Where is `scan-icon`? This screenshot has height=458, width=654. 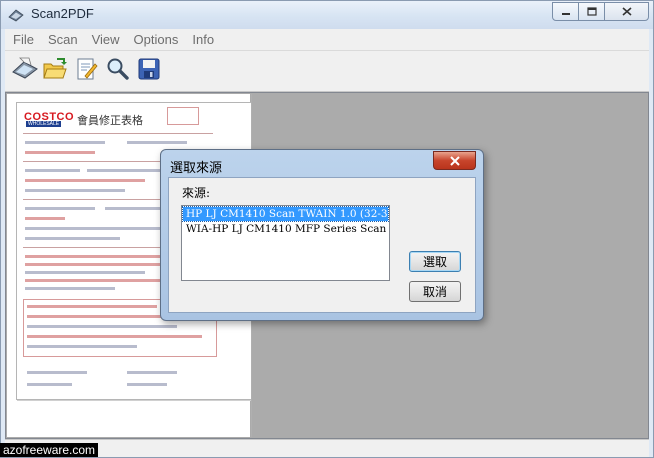 scan-icon is located at coordinates (25, 68).